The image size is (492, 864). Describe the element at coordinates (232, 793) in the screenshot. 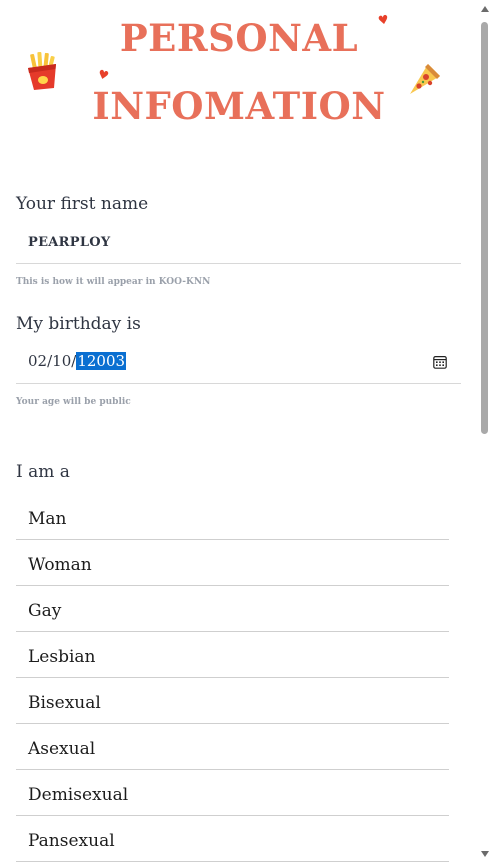

I see `gender-option-demisexual: Demisexual` at that location.